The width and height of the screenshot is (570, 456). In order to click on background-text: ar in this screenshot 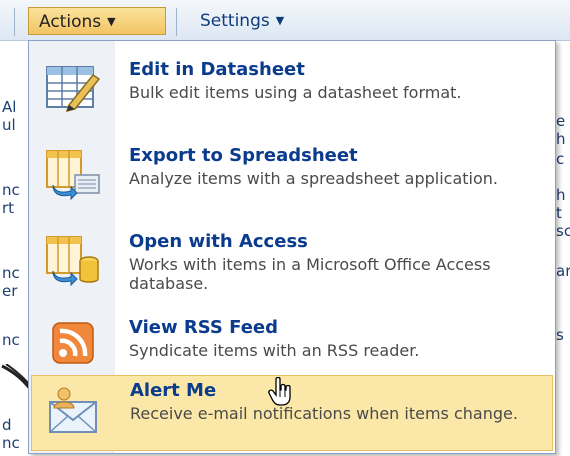, I will do `click(563, 271)`.